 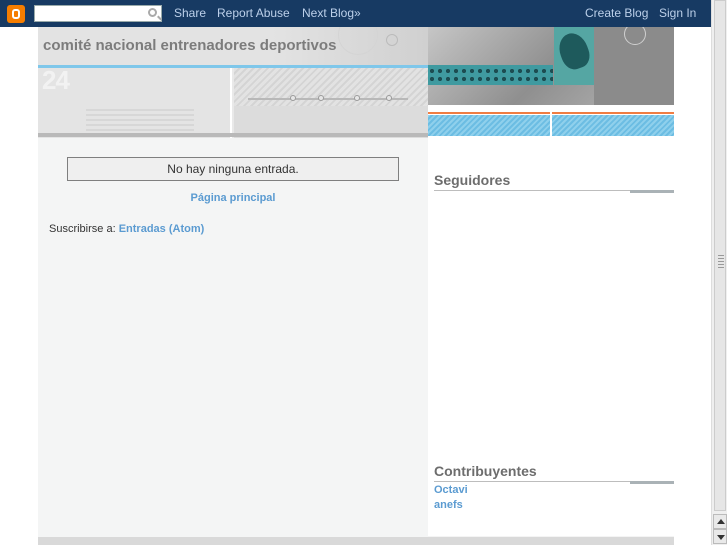 What do you see at coordinates (652, 482) in the screenshot?
I see `contributors-rule-accent` at bounding box center [652, 482].